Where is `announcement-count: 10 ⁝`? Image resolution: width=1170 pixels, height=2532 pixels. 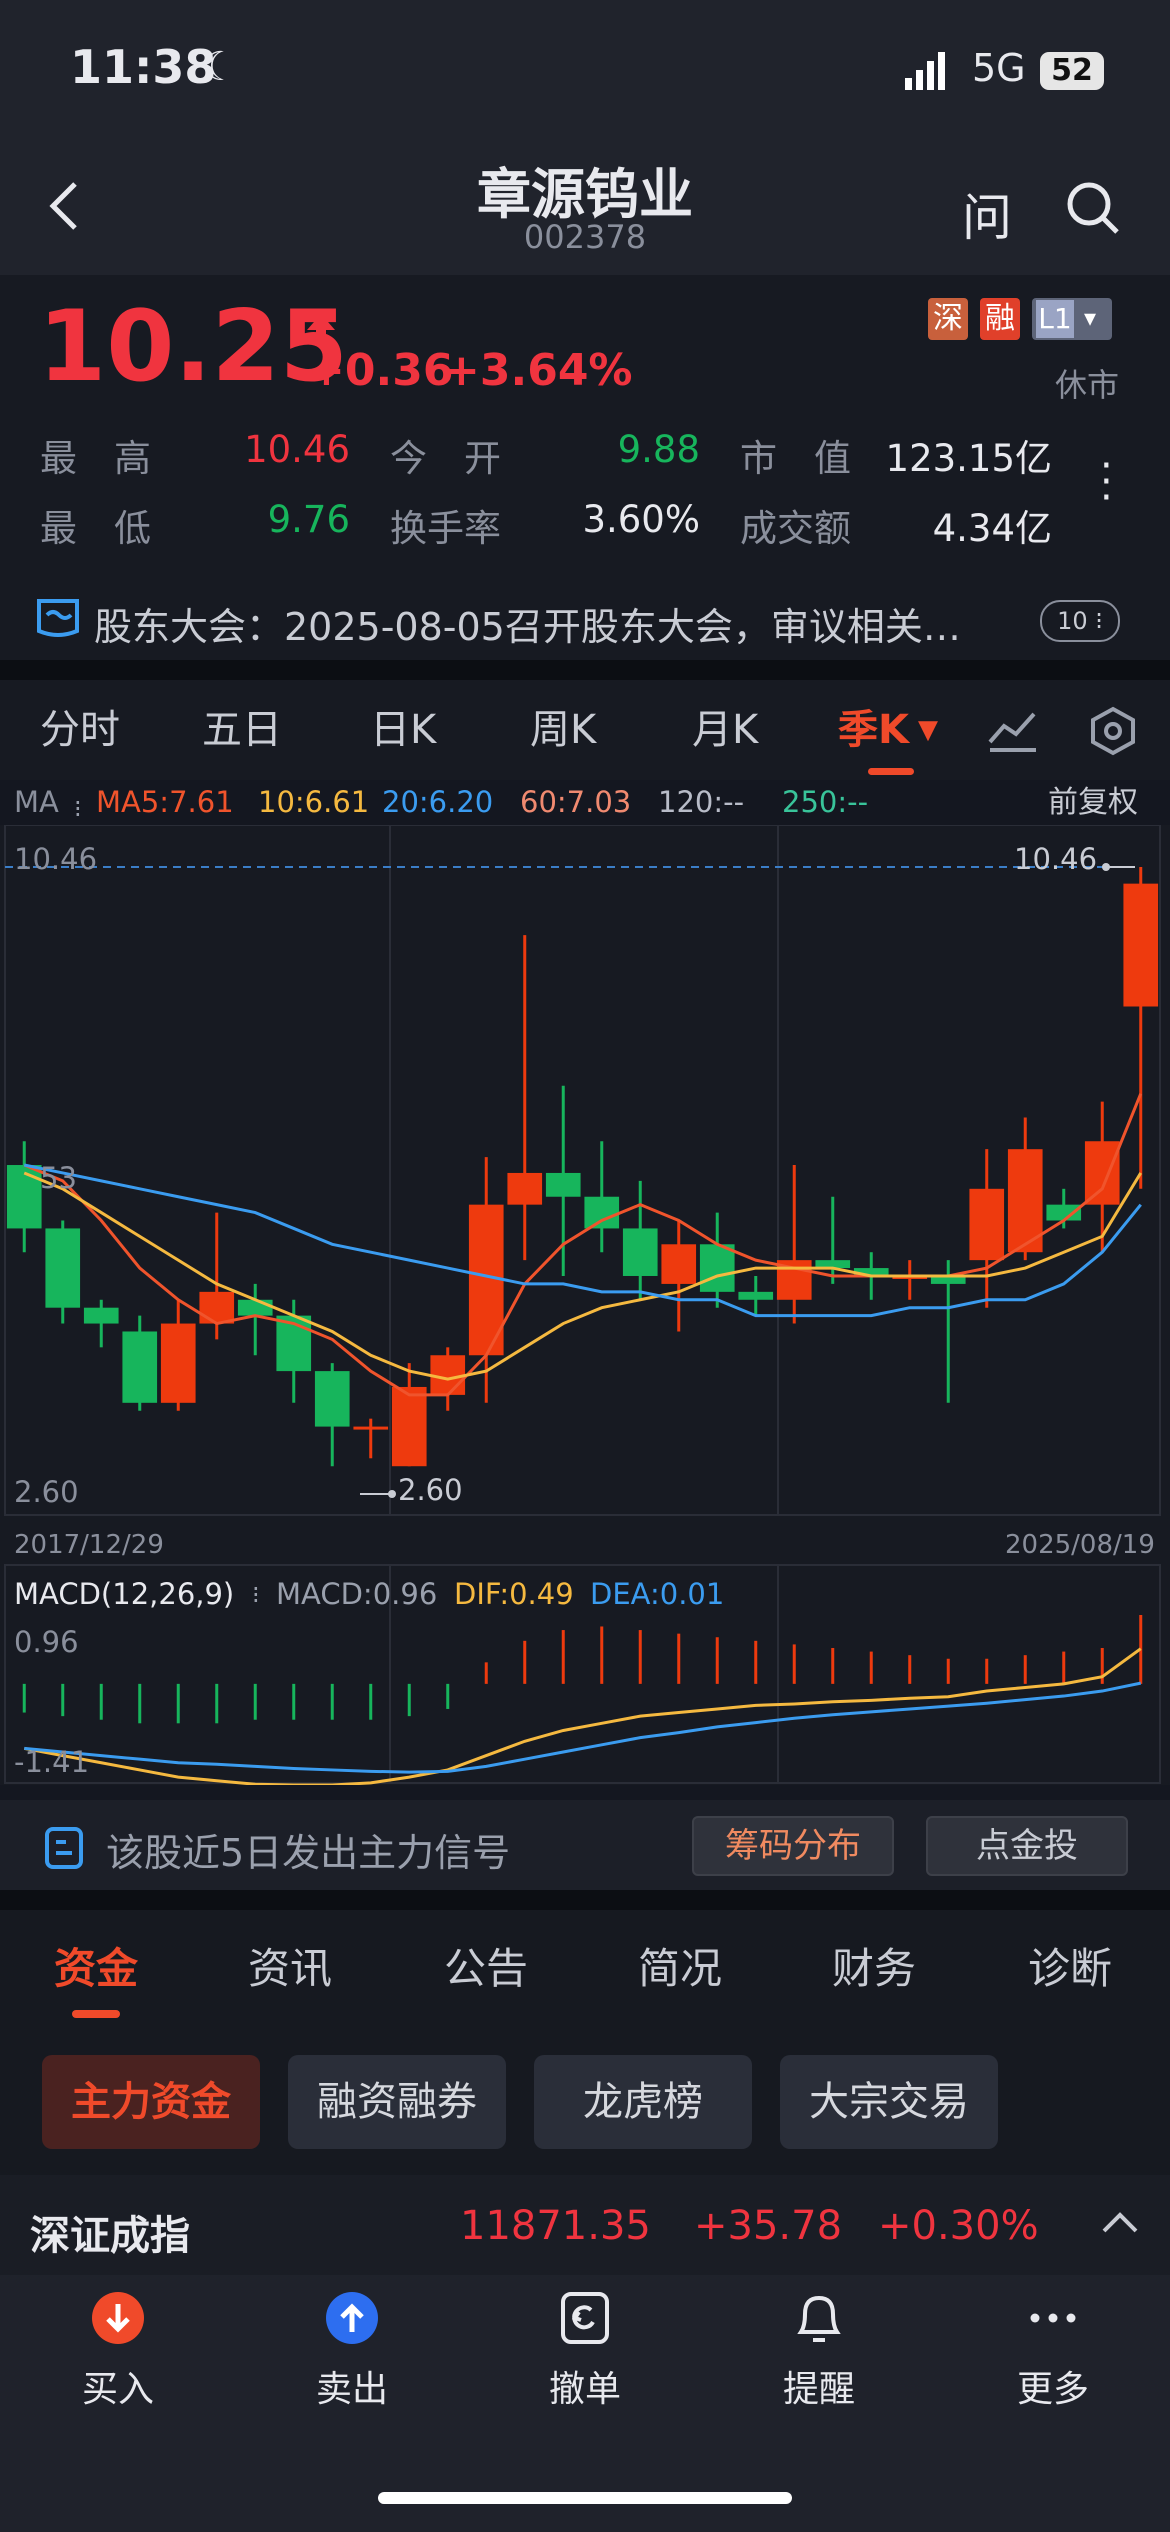
announcement-count: 10 ⁝ is located at coordinates (1080, 621).